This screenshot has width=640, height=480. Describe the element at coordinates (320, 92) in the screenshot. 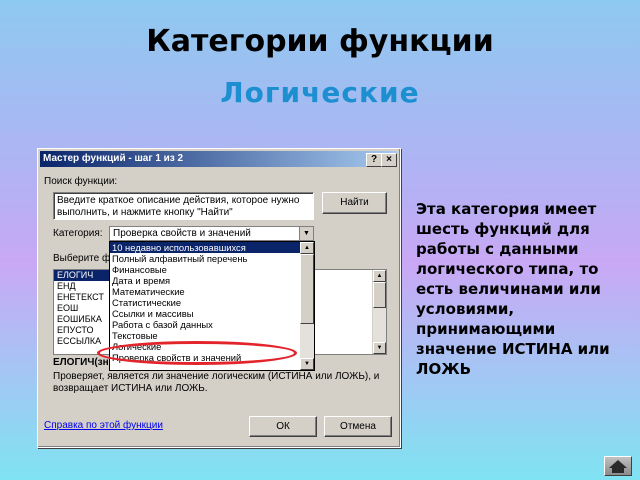

I see `slide-subtitle: Логические` at that location.